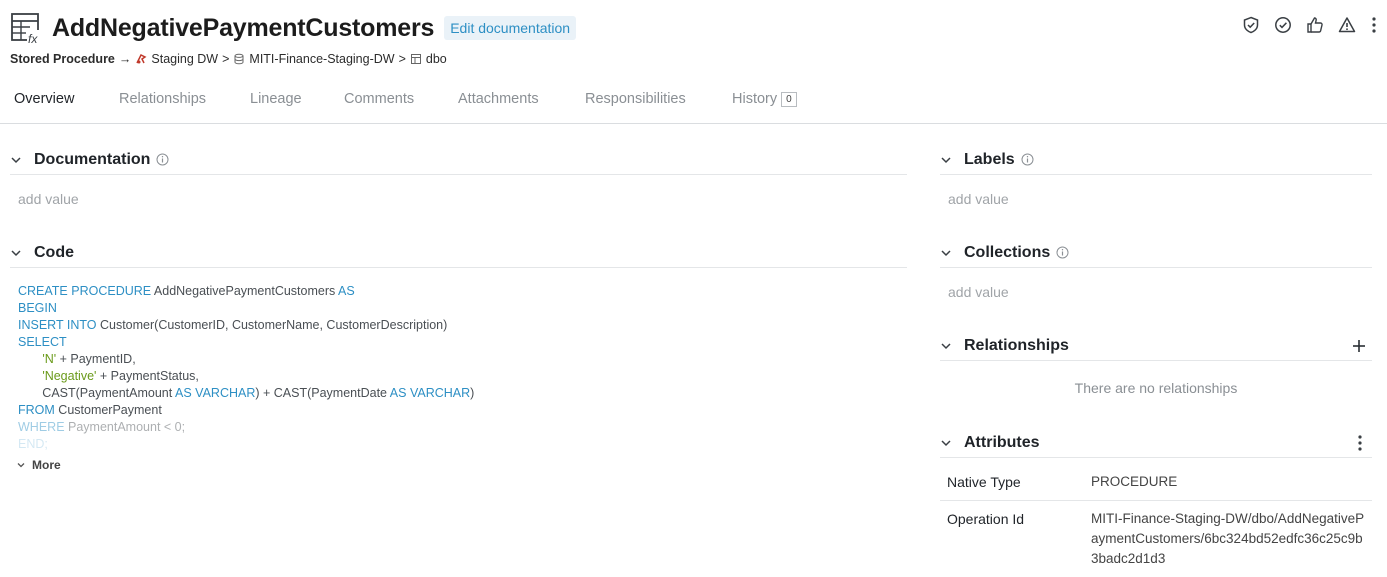 The height and width of the screenshot is (577, 1387). What do you see at coordinates (458, 427) in the screenshot?
I see `code-line: WHERE PaymentAmount < 0;` at bounding box center [458, 427].